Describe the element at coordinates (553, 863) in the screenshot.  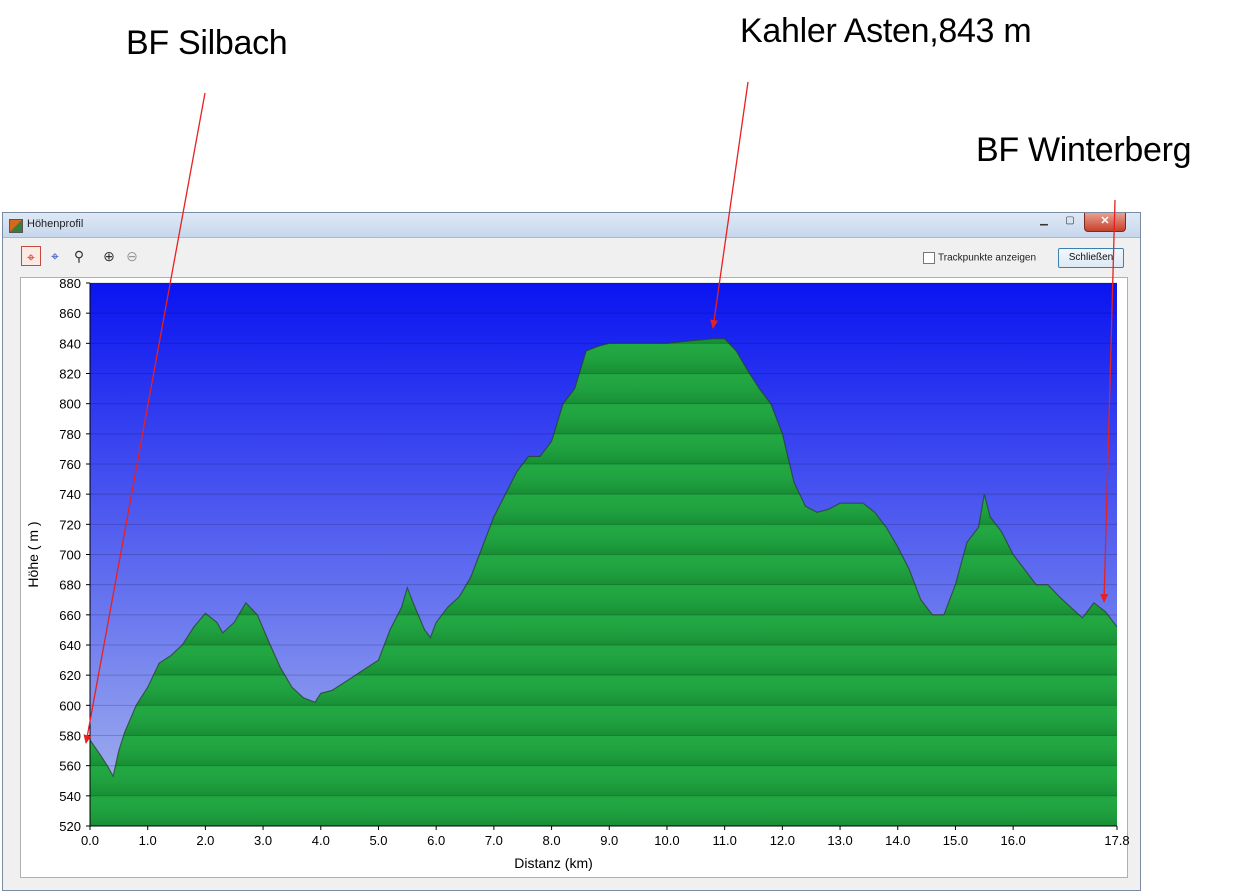
I see `x-axis-title: Distanz (km)` at that location.